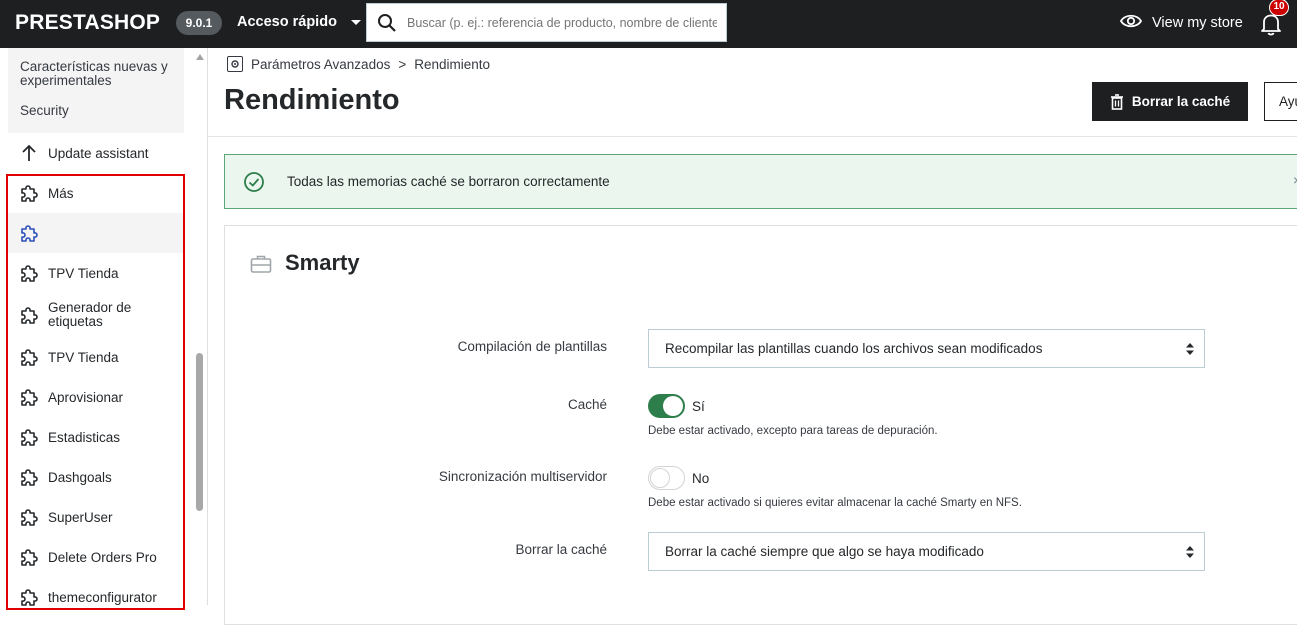 Image resolution: width=1297 pixels, height=625 pixels. I want to click on eye-icon, so click(1131, 23).